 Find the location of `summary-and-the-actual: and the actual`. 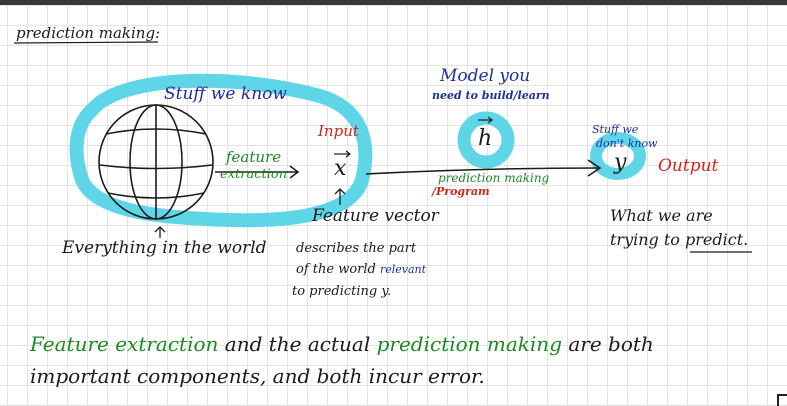

summary-and-the-actual: and the actual is located at coordinates (297, 344).